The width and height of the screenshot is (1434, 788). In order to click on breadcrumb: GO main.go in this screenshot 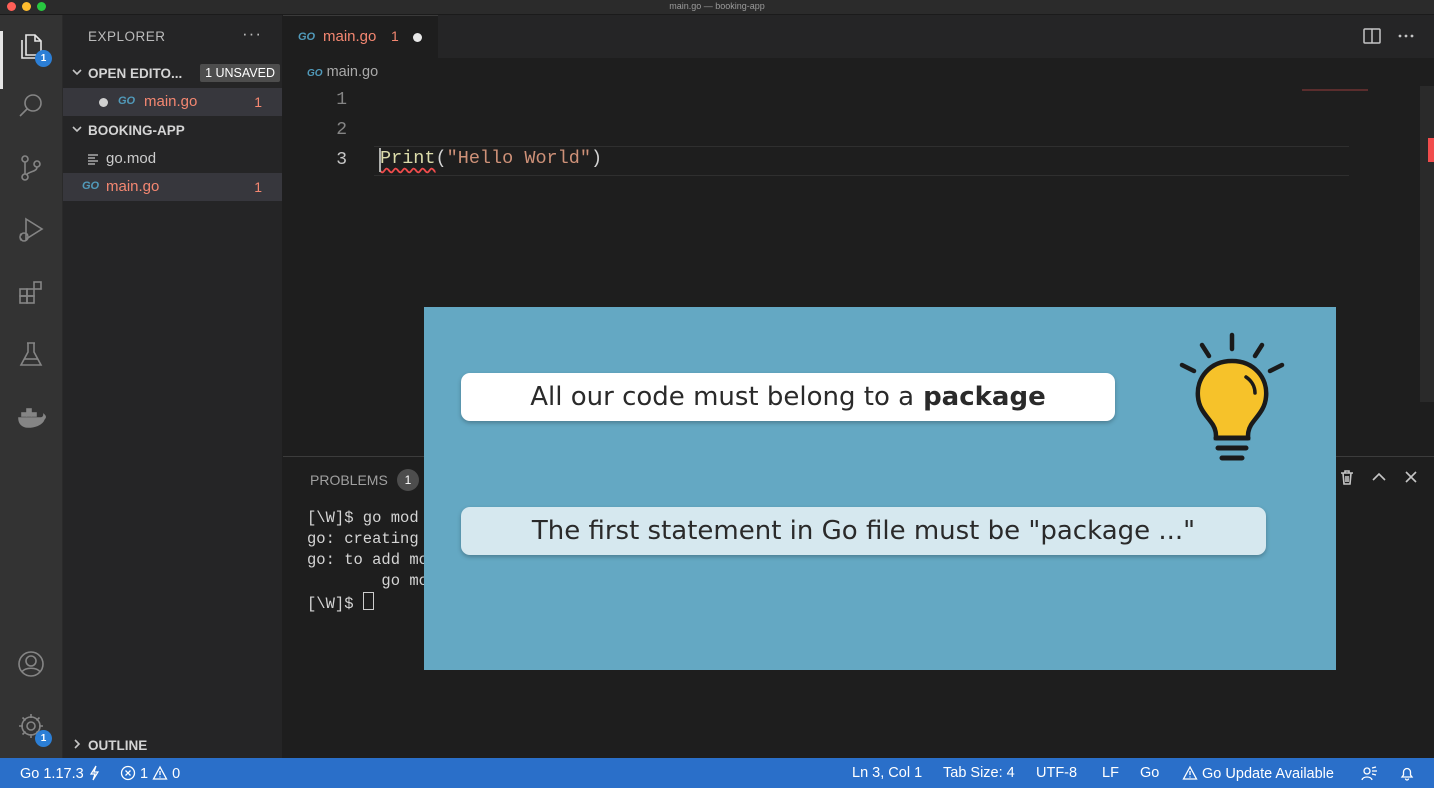, I will do `click(342, 72)`.